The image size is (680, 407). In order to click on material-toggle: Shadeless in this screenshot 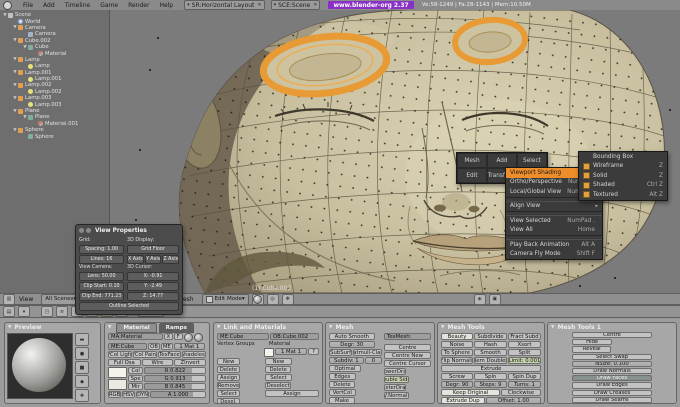, I will do `click(194, 354)`.